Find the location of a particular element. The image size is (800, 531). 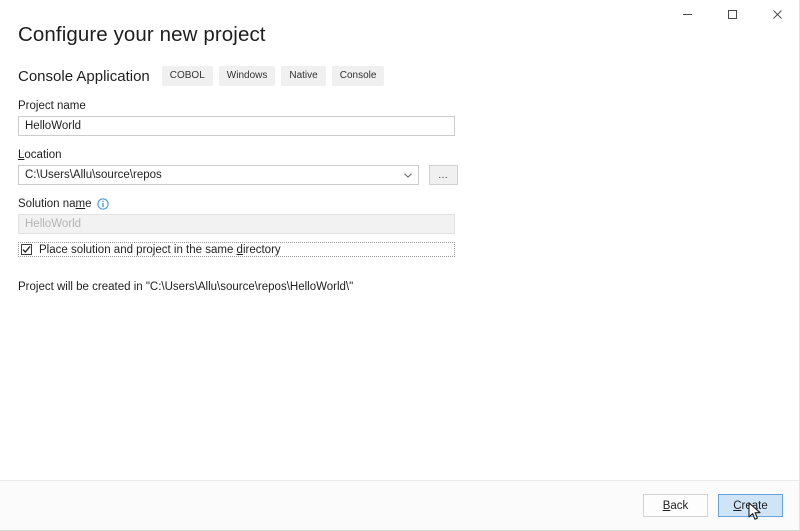

create-button: Create is located at coordinates (750, 505).